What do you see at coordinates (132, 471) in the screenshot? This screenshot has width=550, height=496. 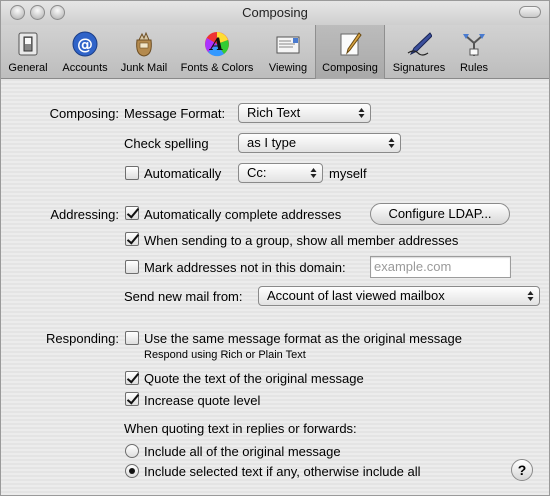 I see `include-selected-radio` at bounding box center [132, 471].